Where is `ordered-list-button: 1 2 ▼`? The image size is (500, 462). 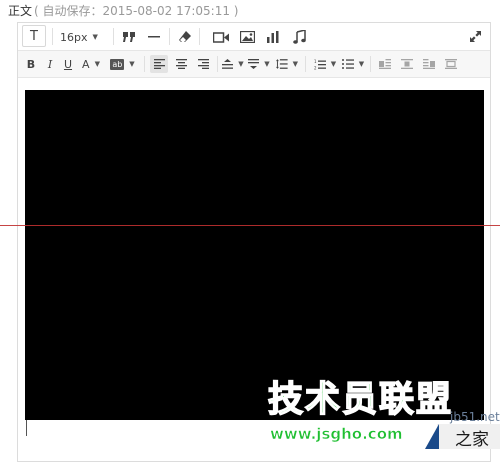
ordered-list-button: 1 2 ▼ is located at coordinates (325, 64).